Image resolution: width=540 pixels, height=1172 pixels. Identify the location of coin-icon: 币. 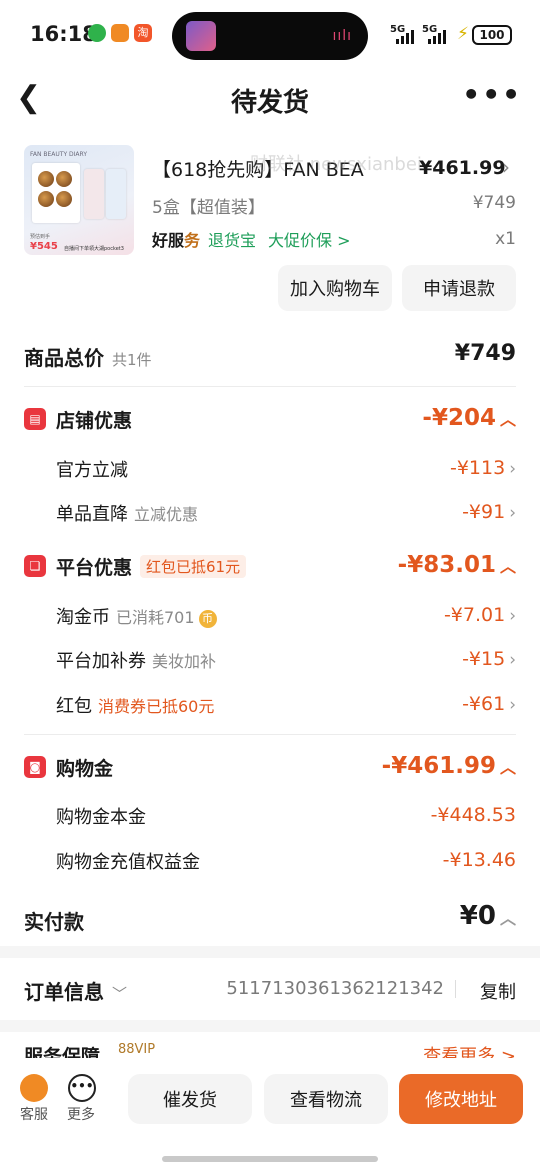
(207, 619).